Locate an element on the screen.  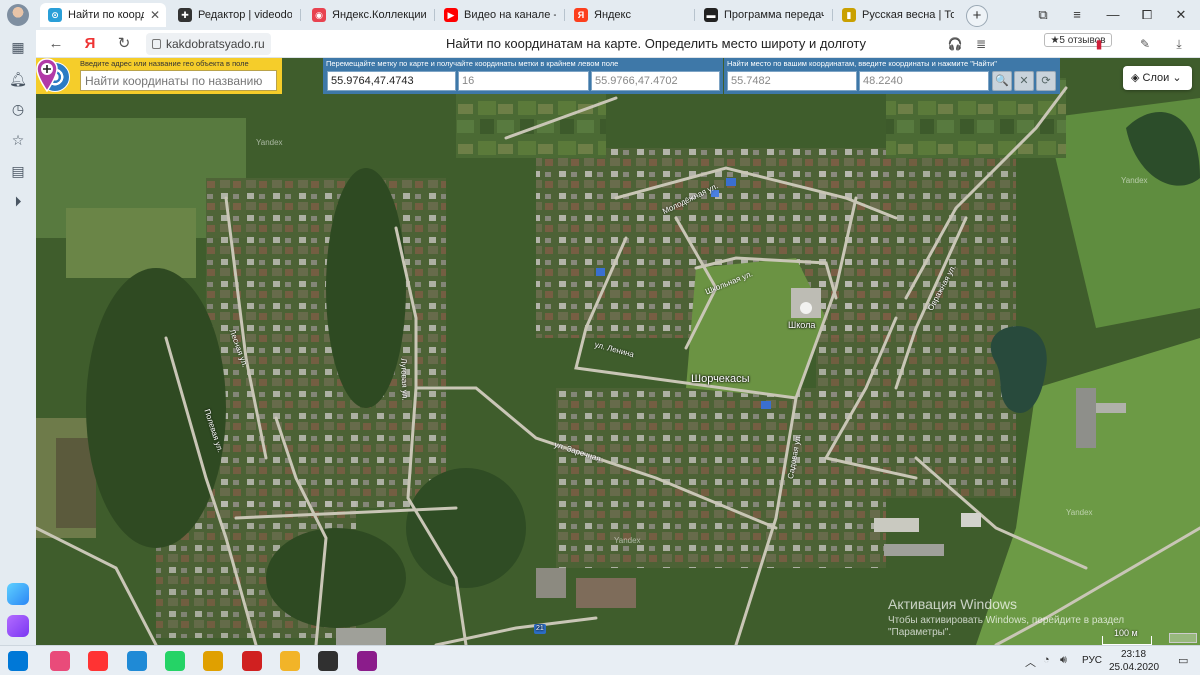
street-label: Луговая ул. is located at coordinates (404, 379).